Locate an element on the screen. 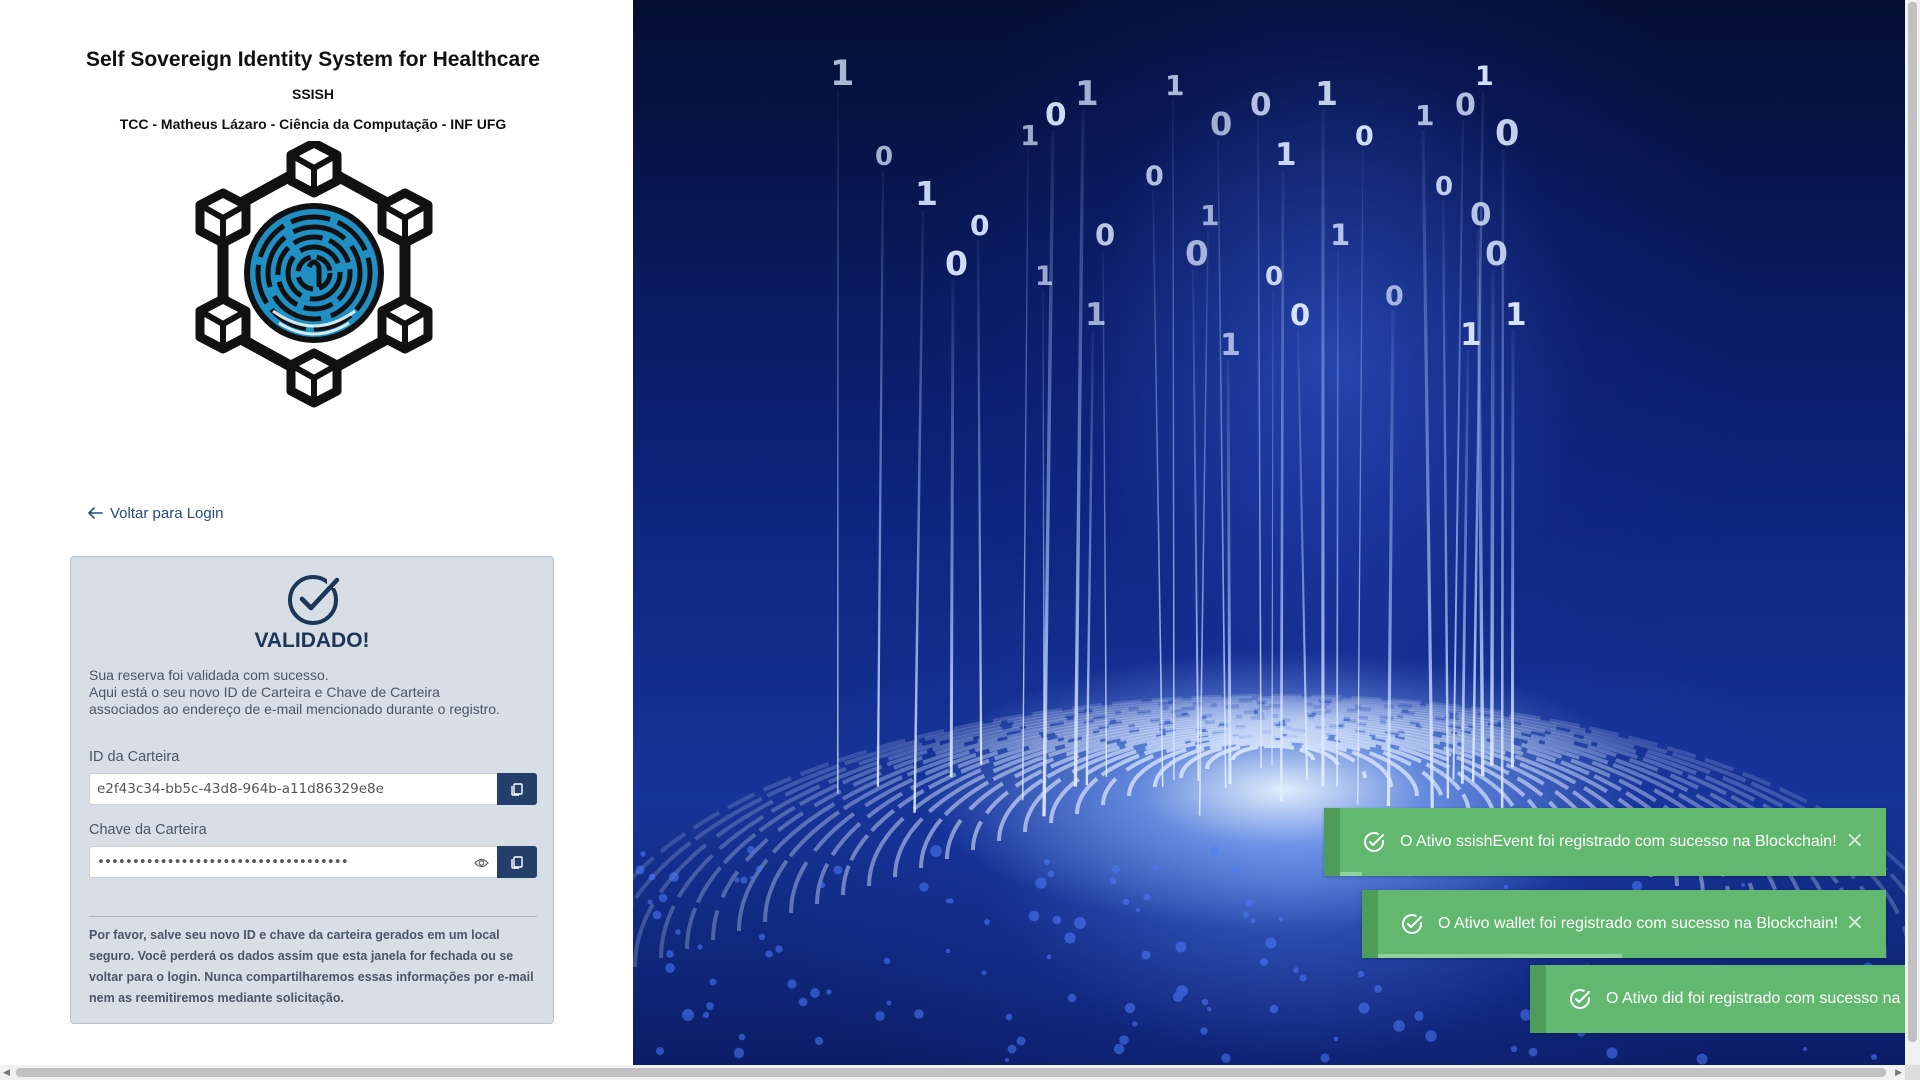  copy-wallet-id-button is located at coordinates (517, 789).